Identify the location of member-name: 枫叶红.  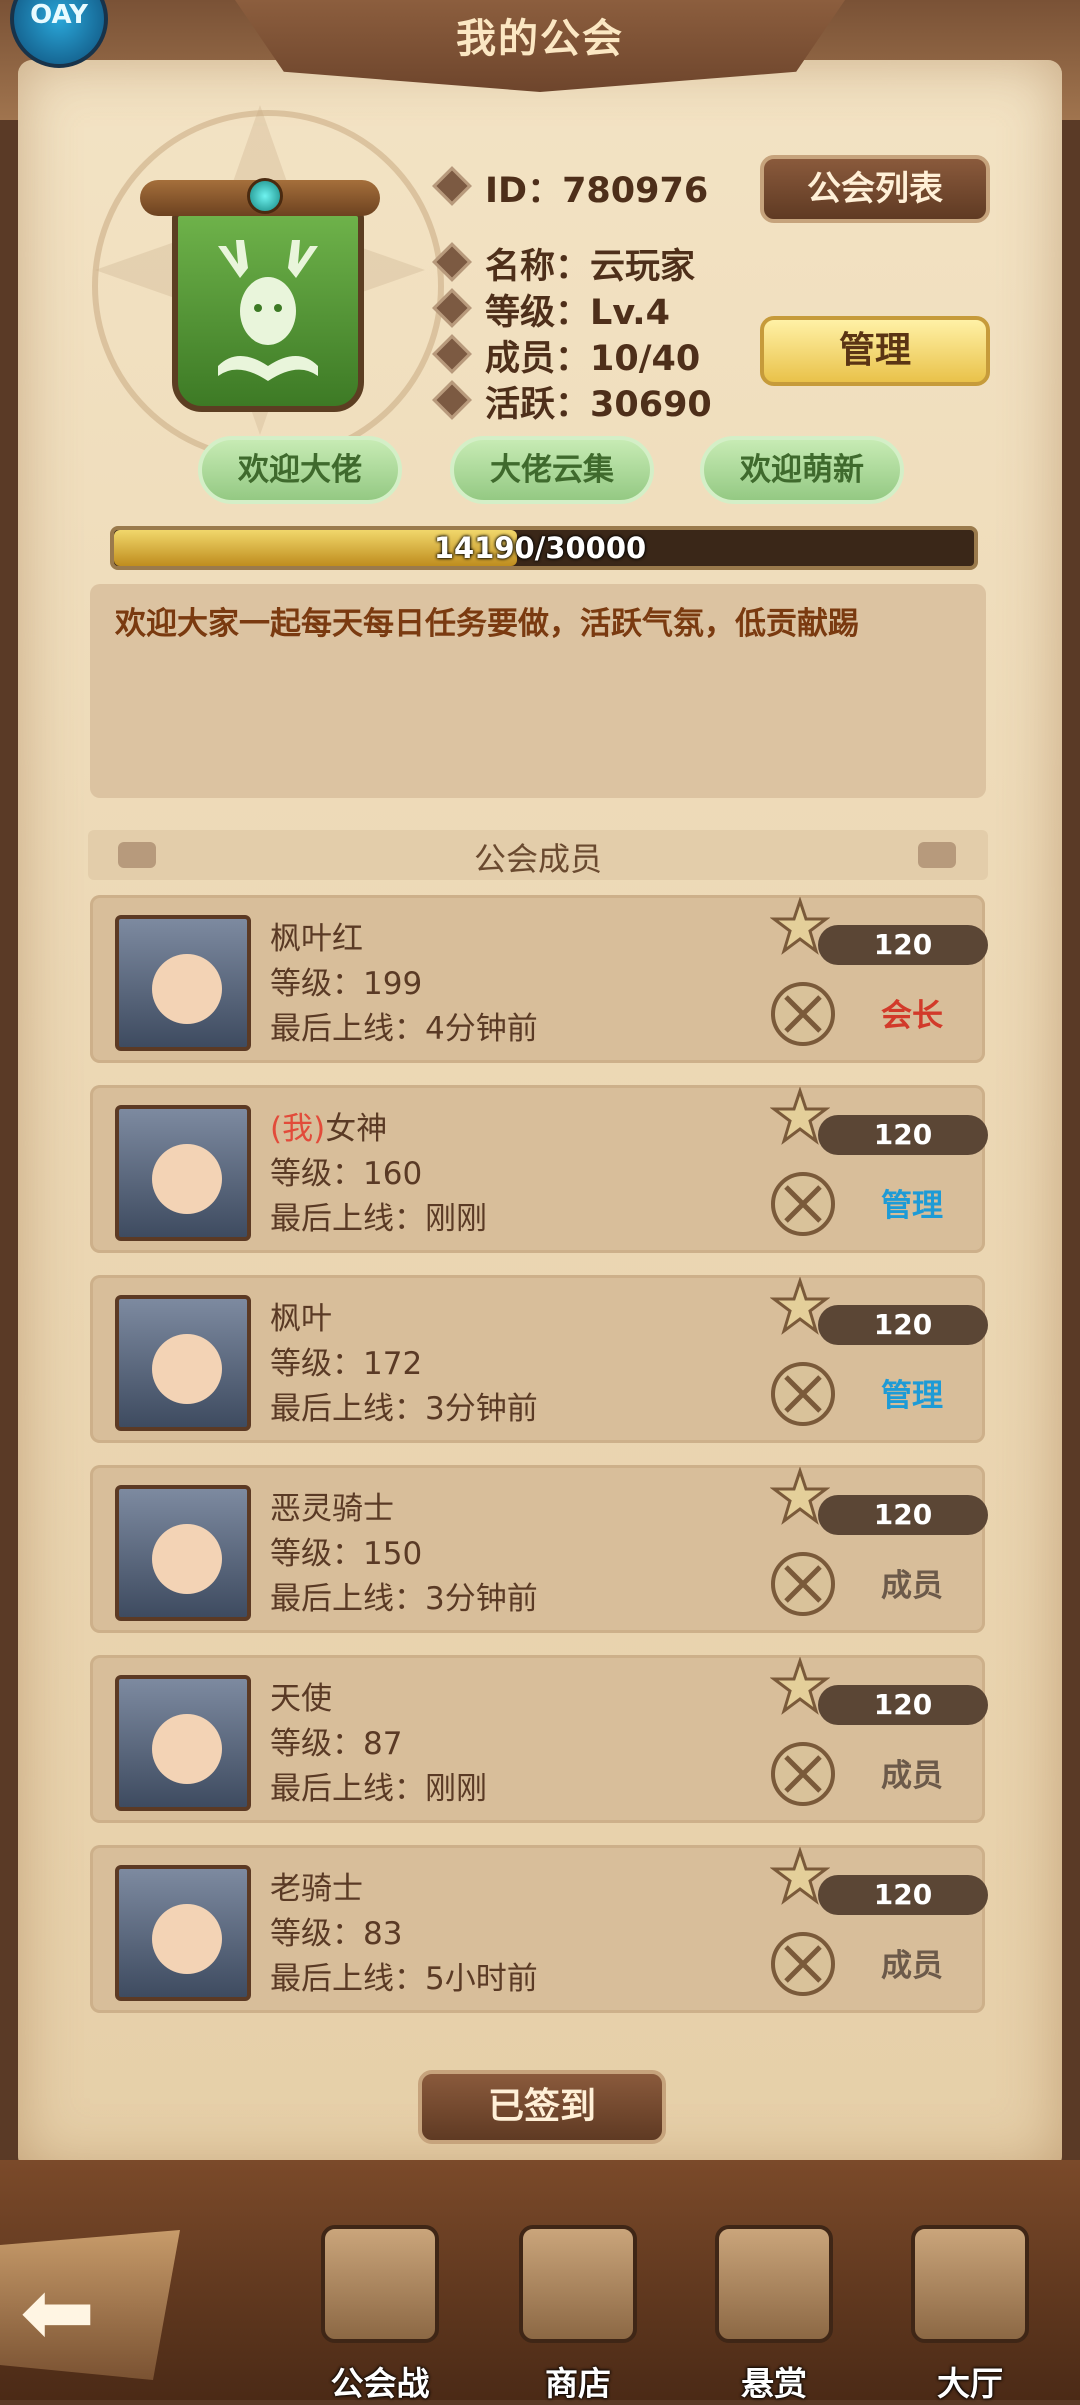
(316, 935).